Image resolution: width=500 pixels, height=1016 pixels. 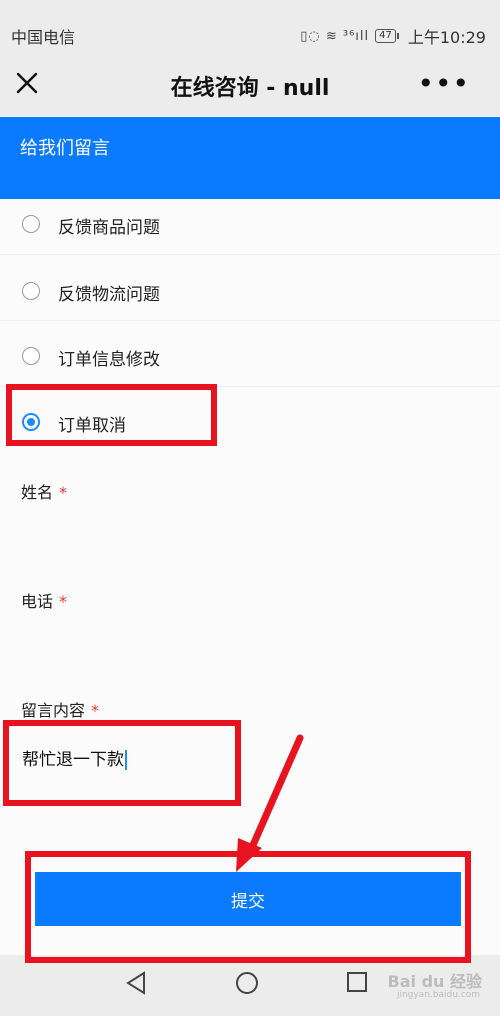 What do you see at coordinates (250, 538) in the screenshot?
I see `name-input` at bounding box center [250, 538].